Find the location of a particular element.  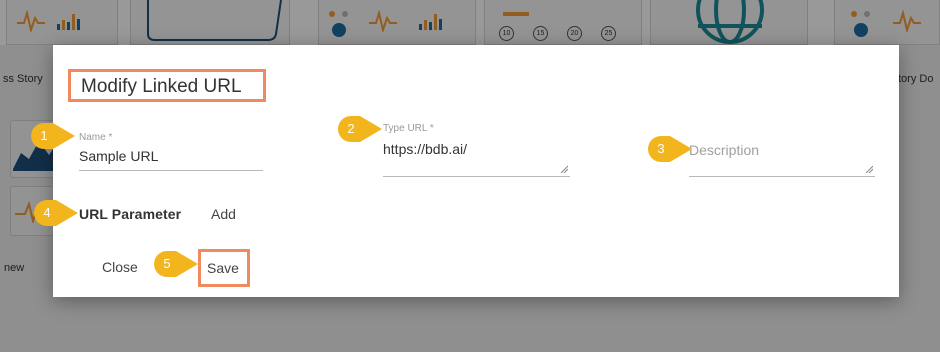

callout-badge-5: 5 is located at coordinates (176, 264).